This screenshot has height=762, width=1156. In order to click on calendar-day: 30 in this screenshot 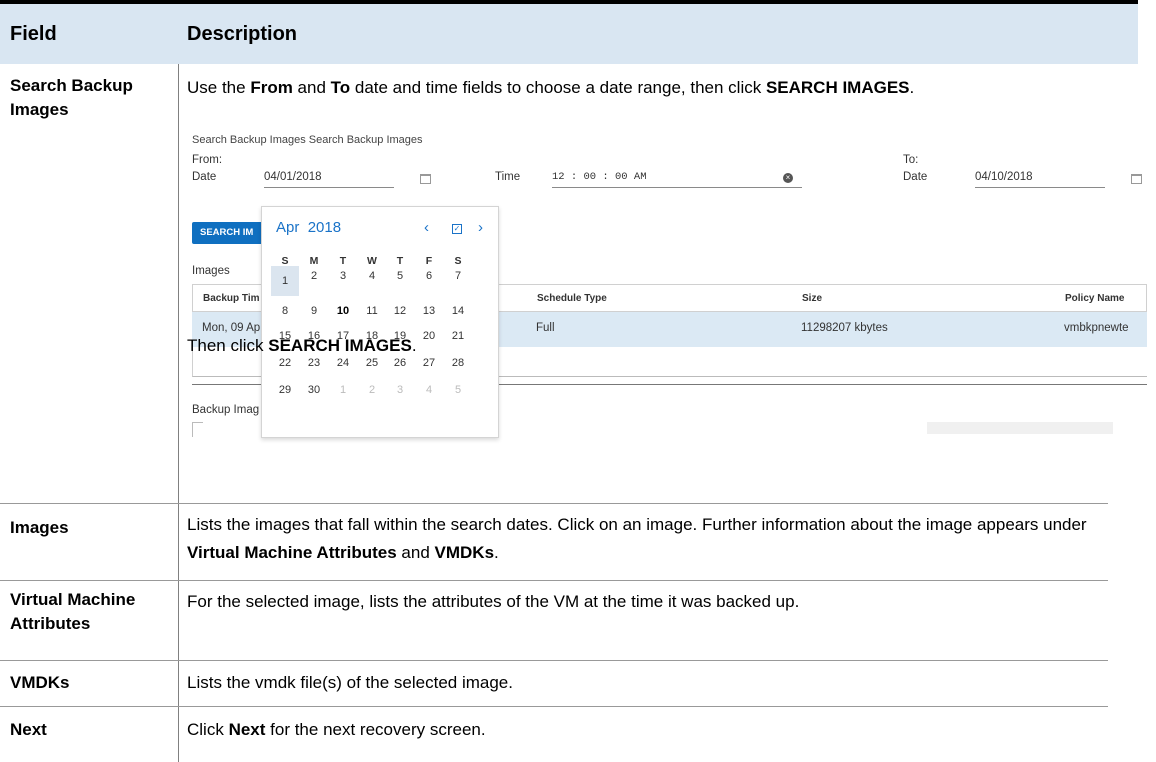, I will do `click(314, 390)`.